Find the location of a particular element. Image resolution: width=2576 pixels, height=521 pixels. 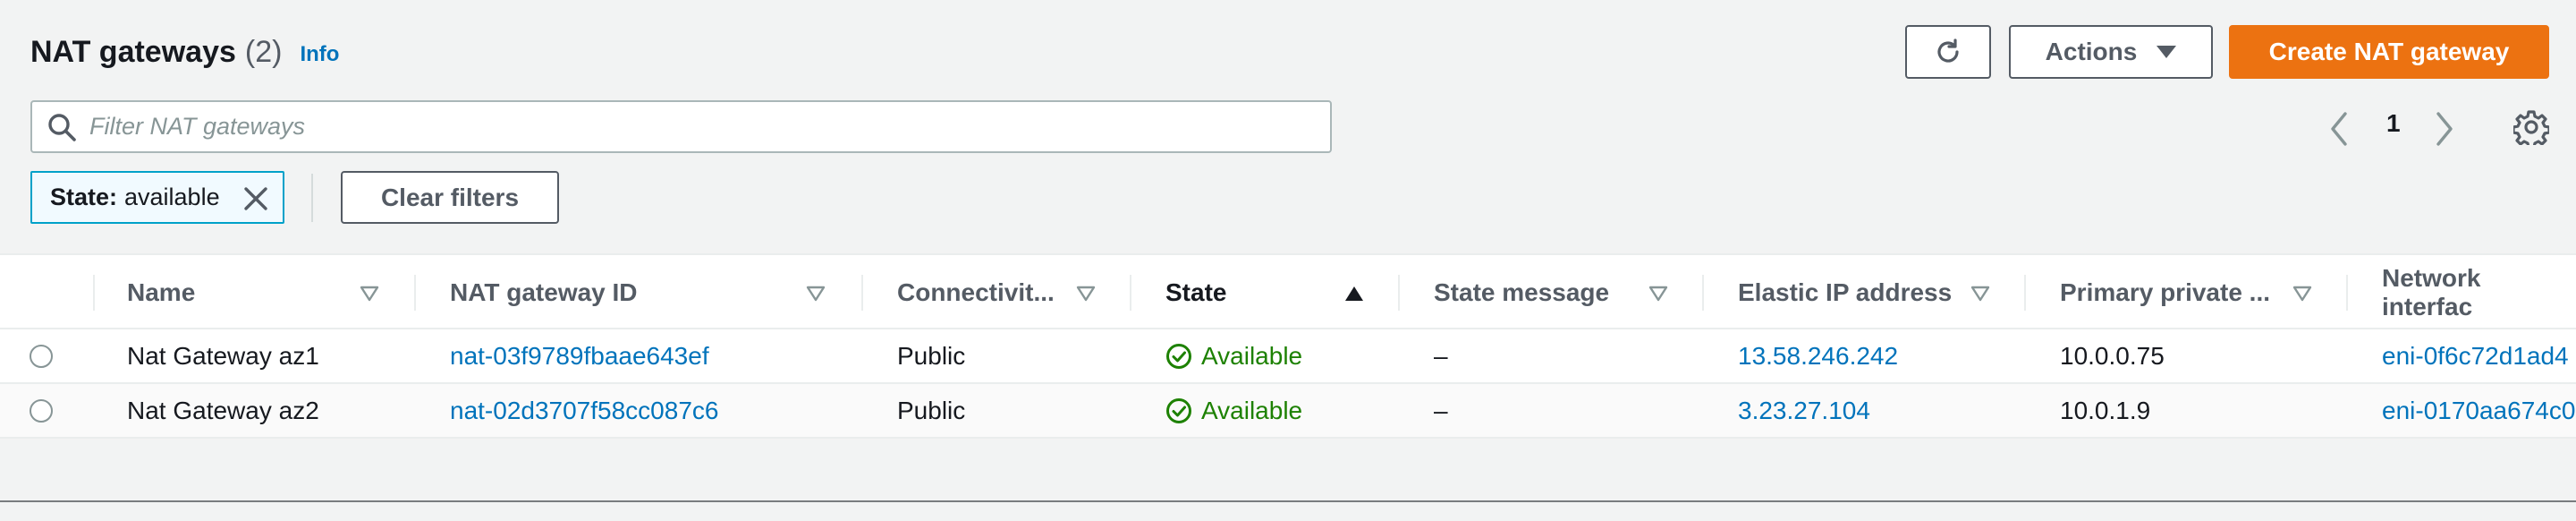

column-header-state-message: State message is located at coordinates (1521, 292).